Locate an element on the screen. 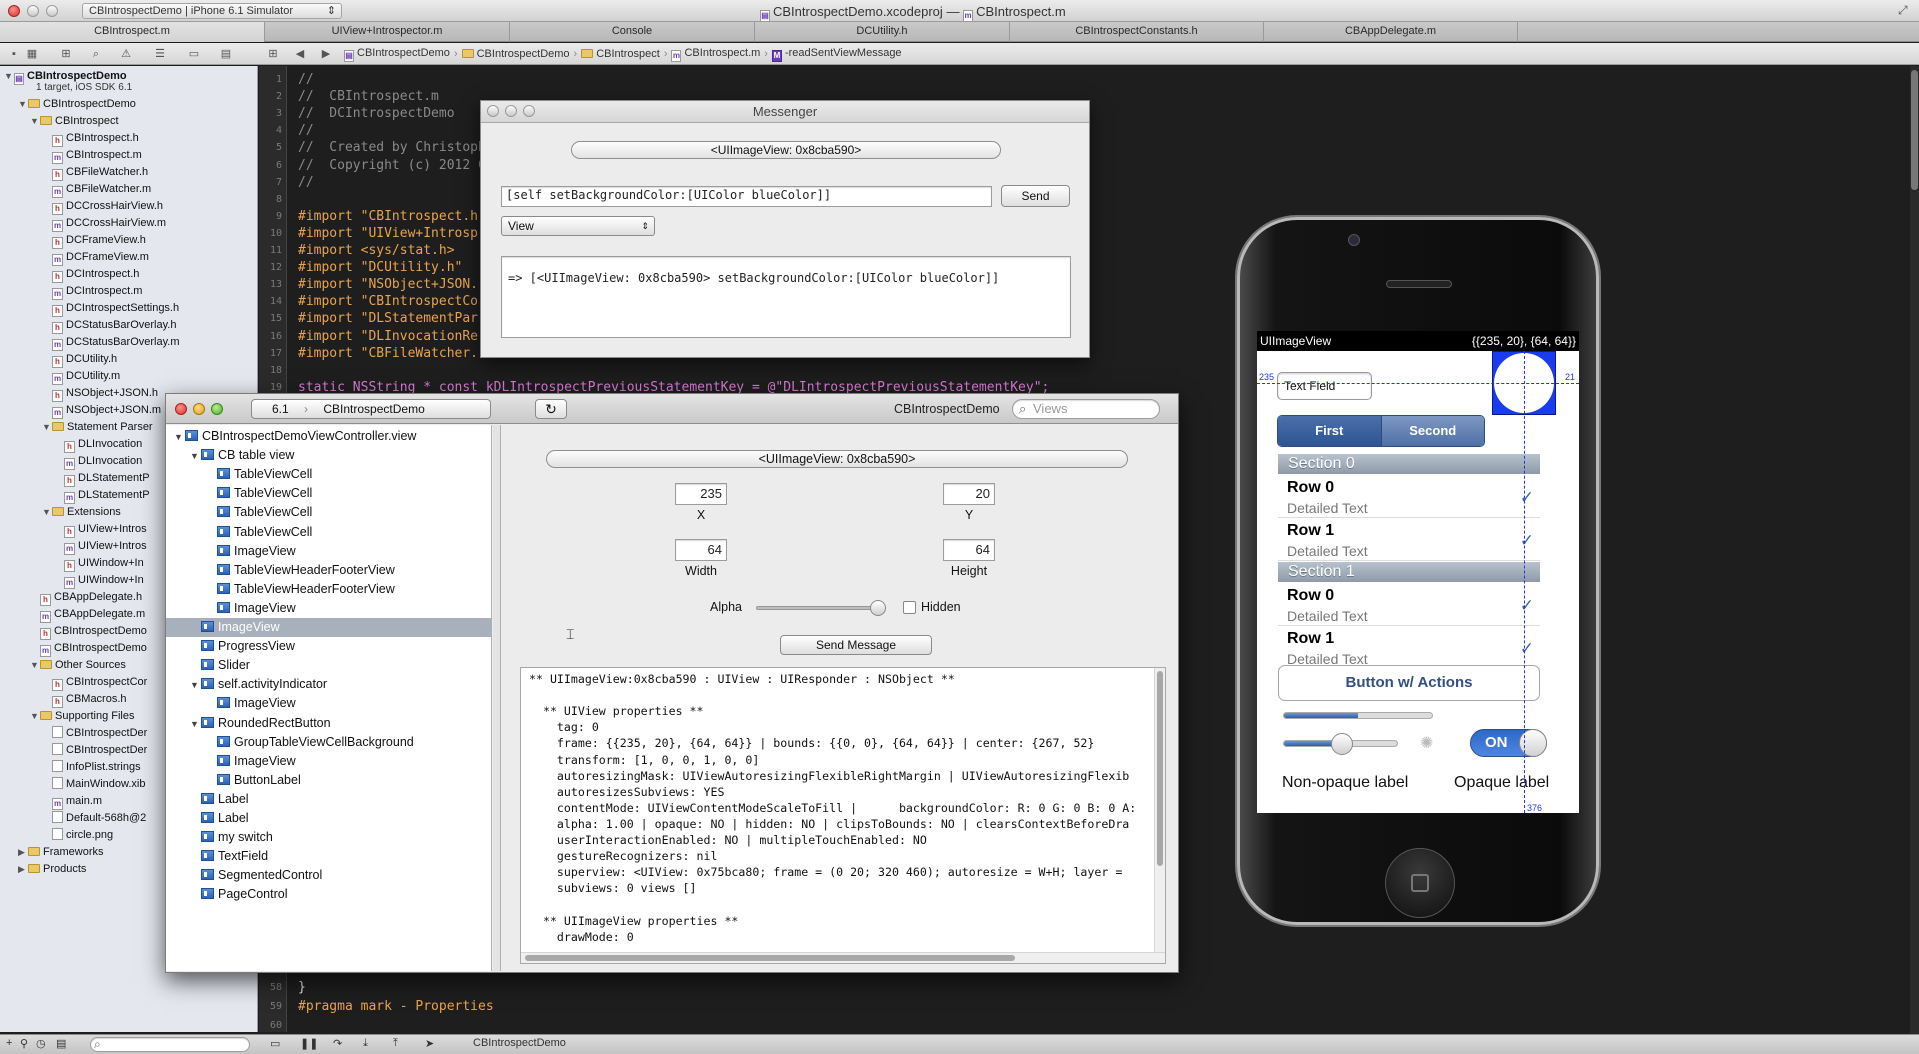  split-divider is located at coordinates (497, 698).